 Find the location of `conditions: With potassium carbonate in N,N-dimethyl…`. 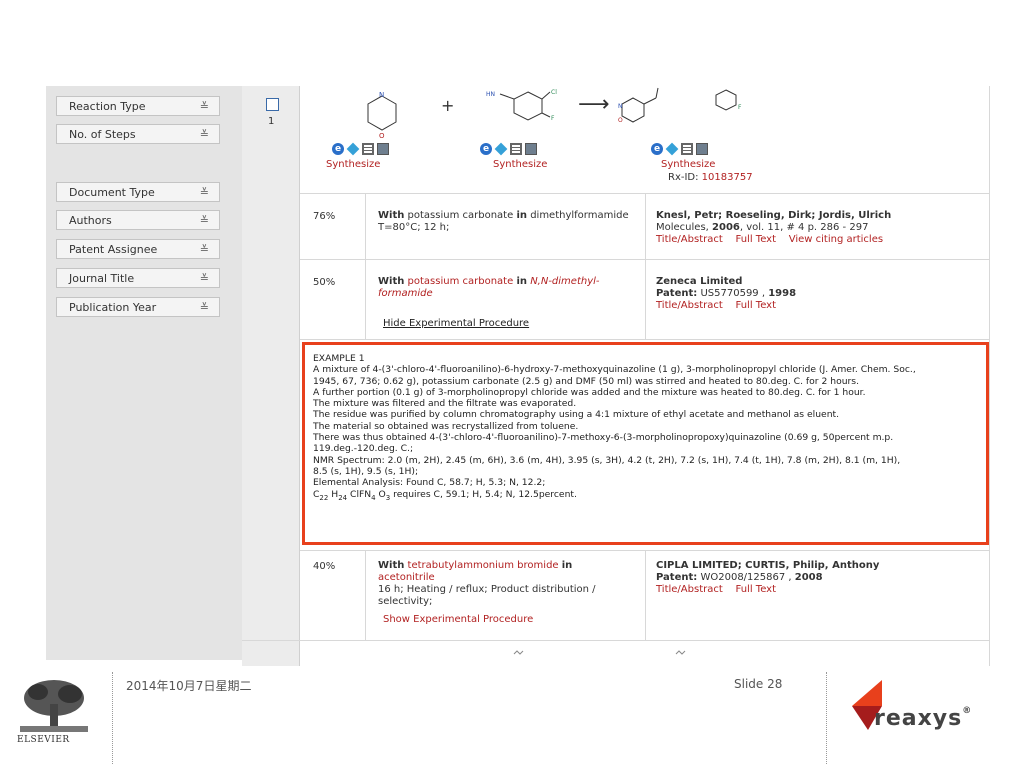

conditions: With potassium carbonate in N,N-dimethyl… is located at coordinates (489, 287).